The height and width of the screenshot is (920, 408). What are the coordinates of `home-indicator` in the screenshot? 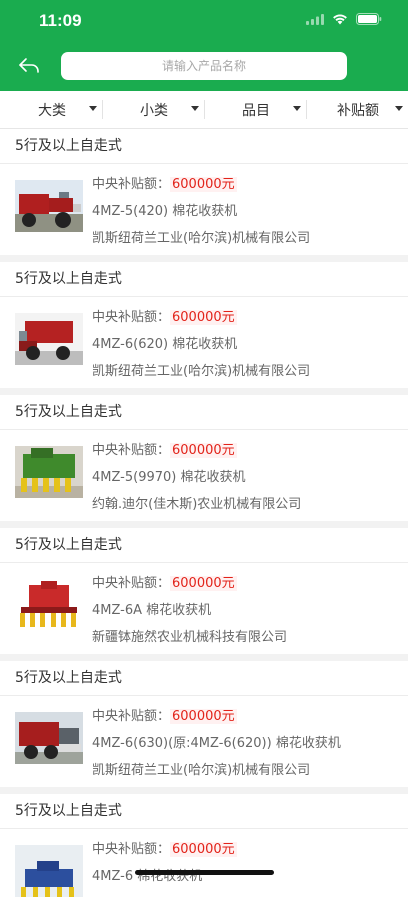 It's located at (204, 872).